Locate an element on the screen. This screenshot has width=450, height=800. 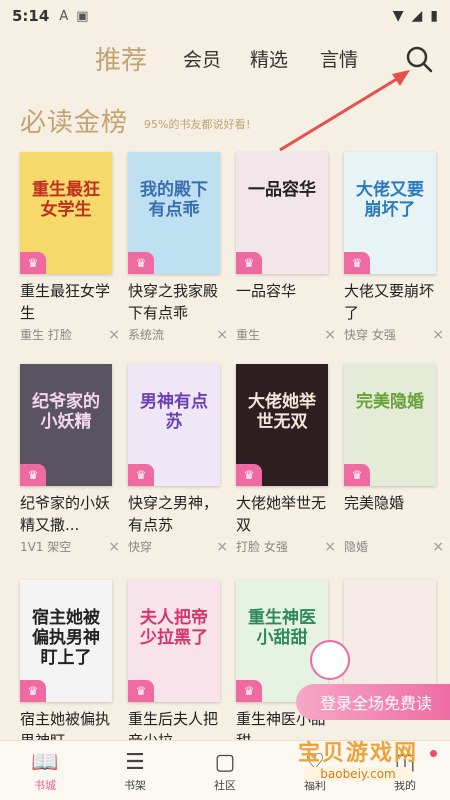
book-title: 快穿之我家殿下有点乖 is located at coordinates (176, 302).